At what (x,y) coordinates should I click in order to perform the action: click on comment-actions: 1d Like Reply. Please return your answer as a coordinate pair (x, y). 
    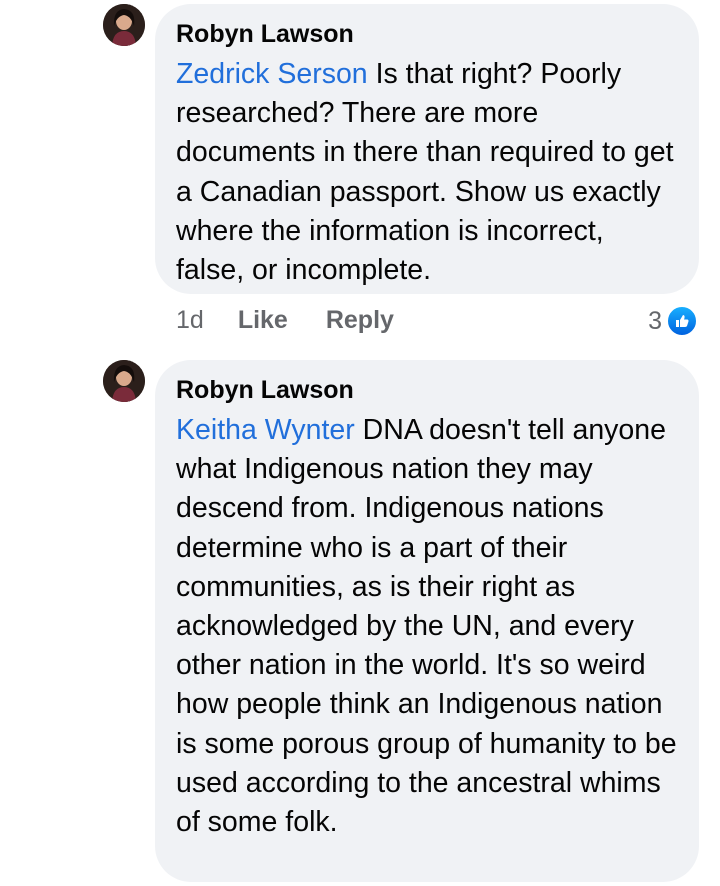
    Looking at the image, I should click on (304, 320).